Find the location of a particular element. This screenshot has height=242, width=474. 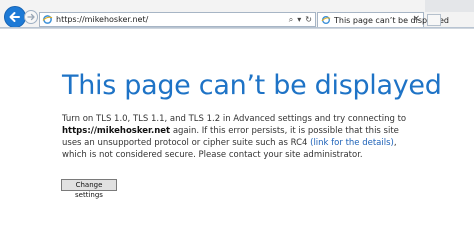

search-icon: ⌕ is located at coordinates (291, 20).